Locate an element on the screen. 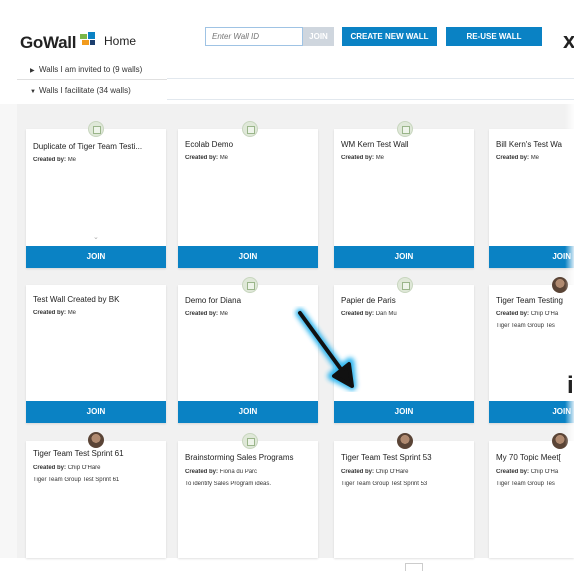 This screenshot has width=574, height=571. edge-fade is located at coordinates (569, 329).